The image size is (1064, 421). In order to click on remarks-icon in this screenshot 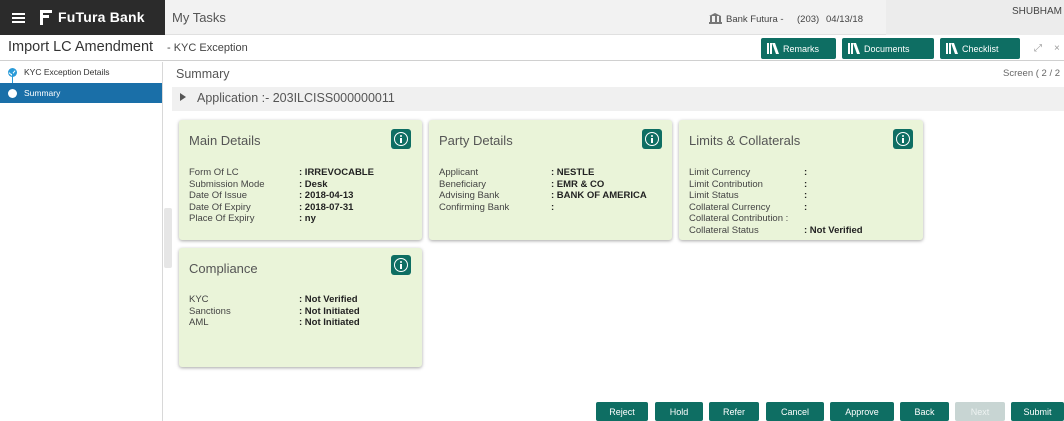, I will do `click(773, 48)`.